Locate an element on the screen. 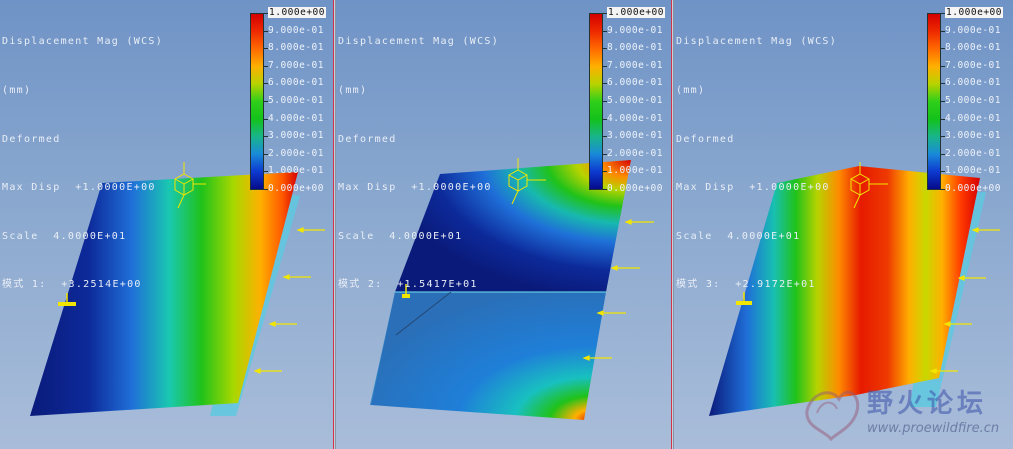  result-mode: 模式 3: +2.9172E+01 is located at coordinates (746, 285).